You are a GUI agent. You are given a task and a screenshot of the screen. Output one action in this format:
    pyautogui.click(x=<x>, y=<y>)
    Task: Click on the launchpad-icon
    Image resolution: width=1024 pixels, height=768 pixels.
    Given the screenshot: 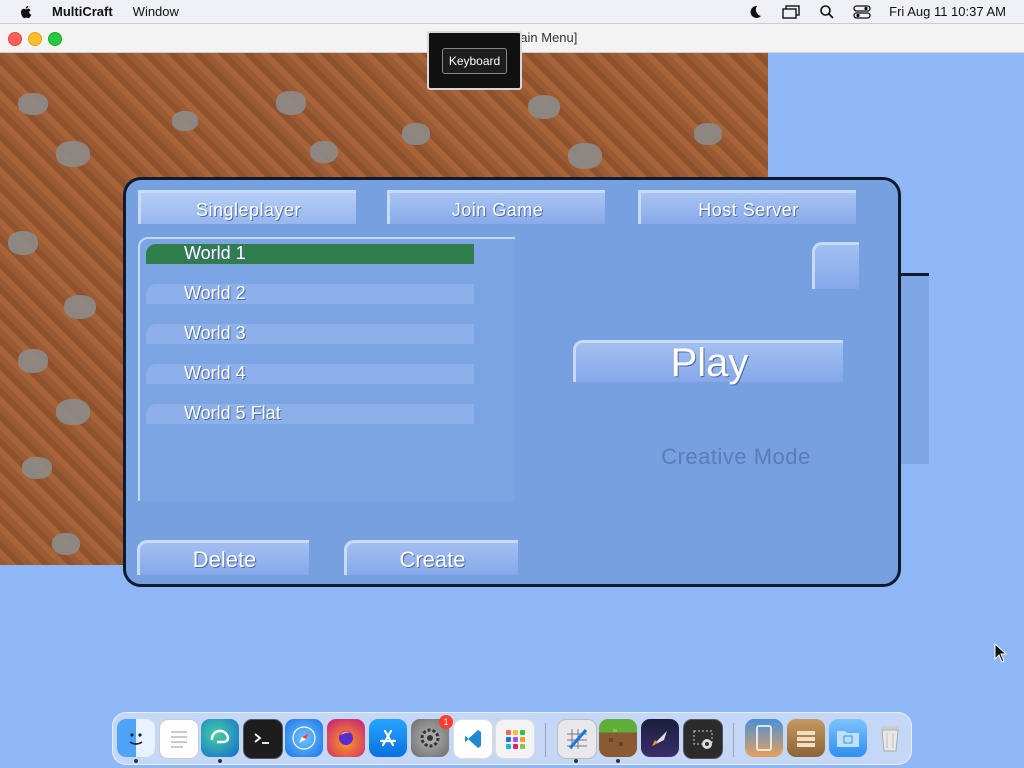 What is the action you would take?
    pyautogui.click(x=515, y=739)
    